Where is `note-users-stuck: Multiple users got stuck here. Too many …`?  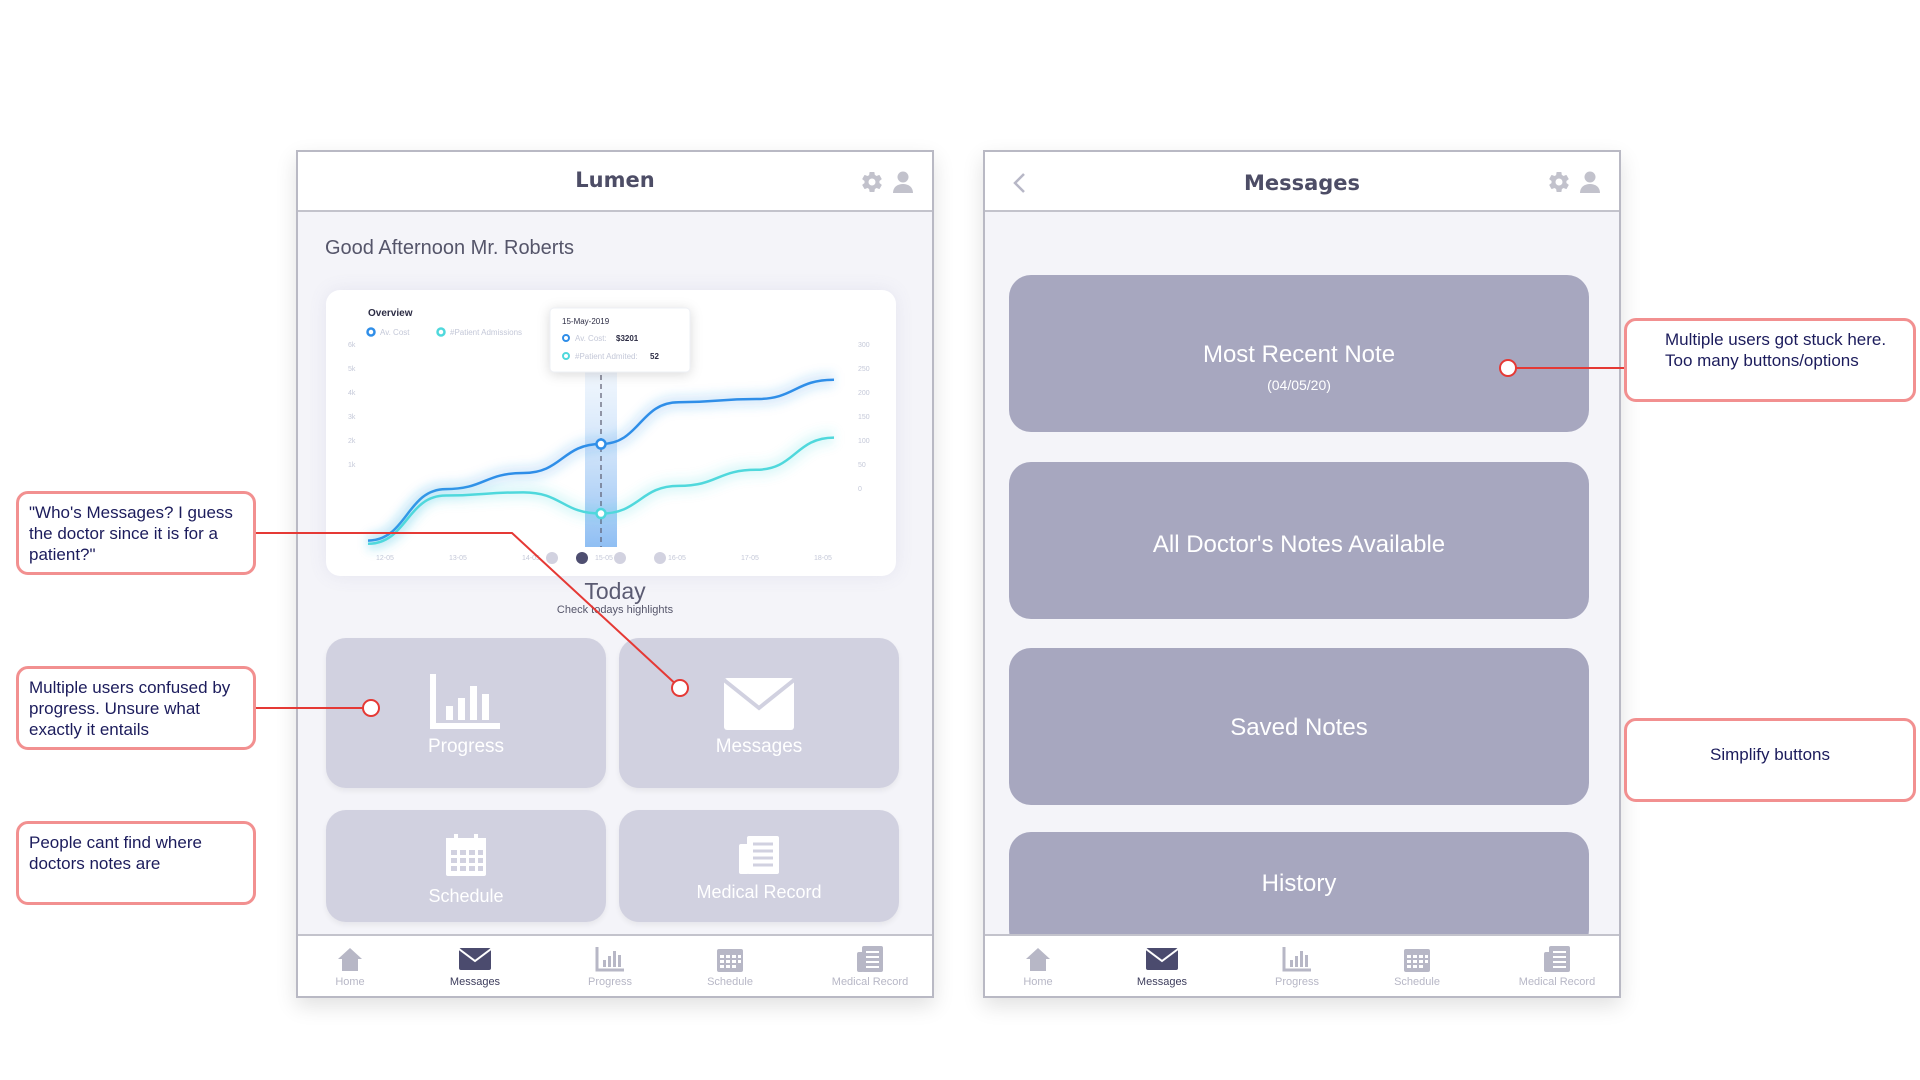 note-users-stuck: Multiple users got stuck here. Too many … is located at coordinates (1770, 360).